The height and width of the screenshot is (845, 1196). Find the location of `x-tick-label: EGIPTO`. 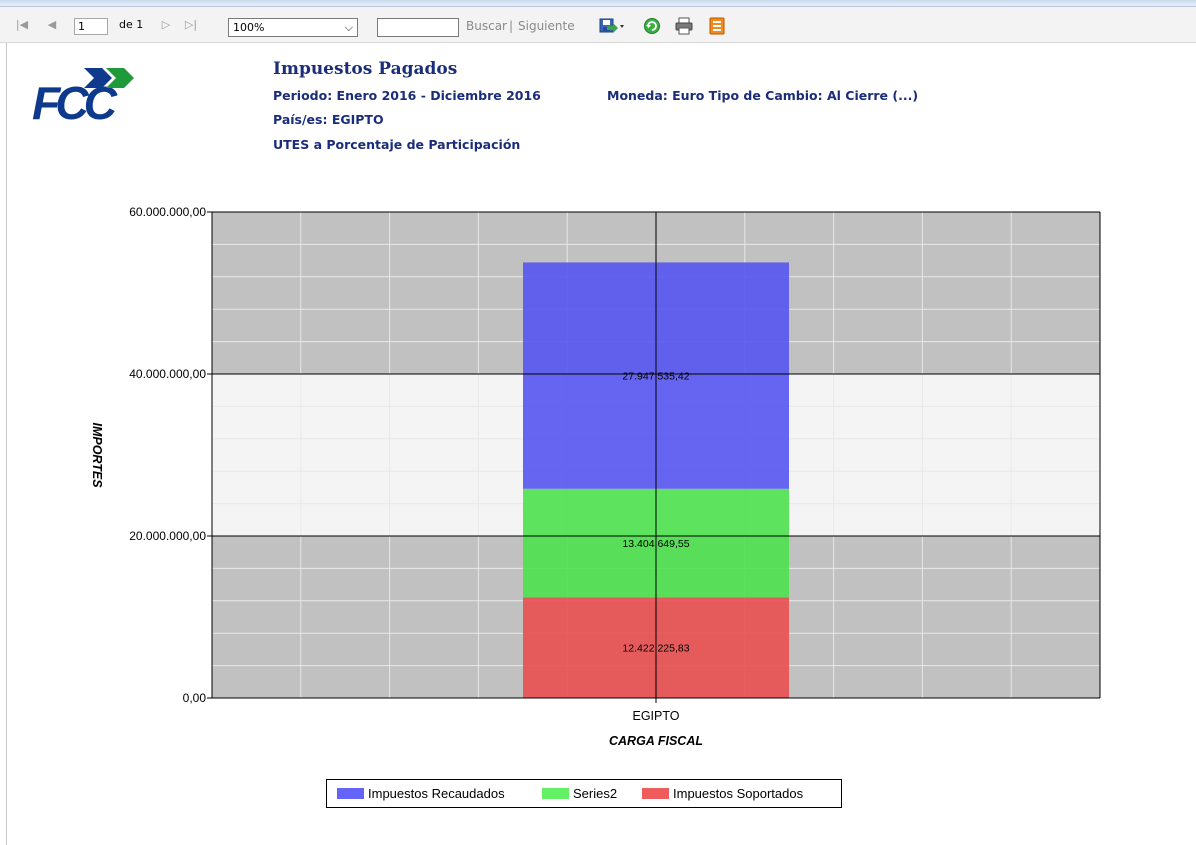

x-tick-label: EGIPTO is located at coordinates (655, 716).